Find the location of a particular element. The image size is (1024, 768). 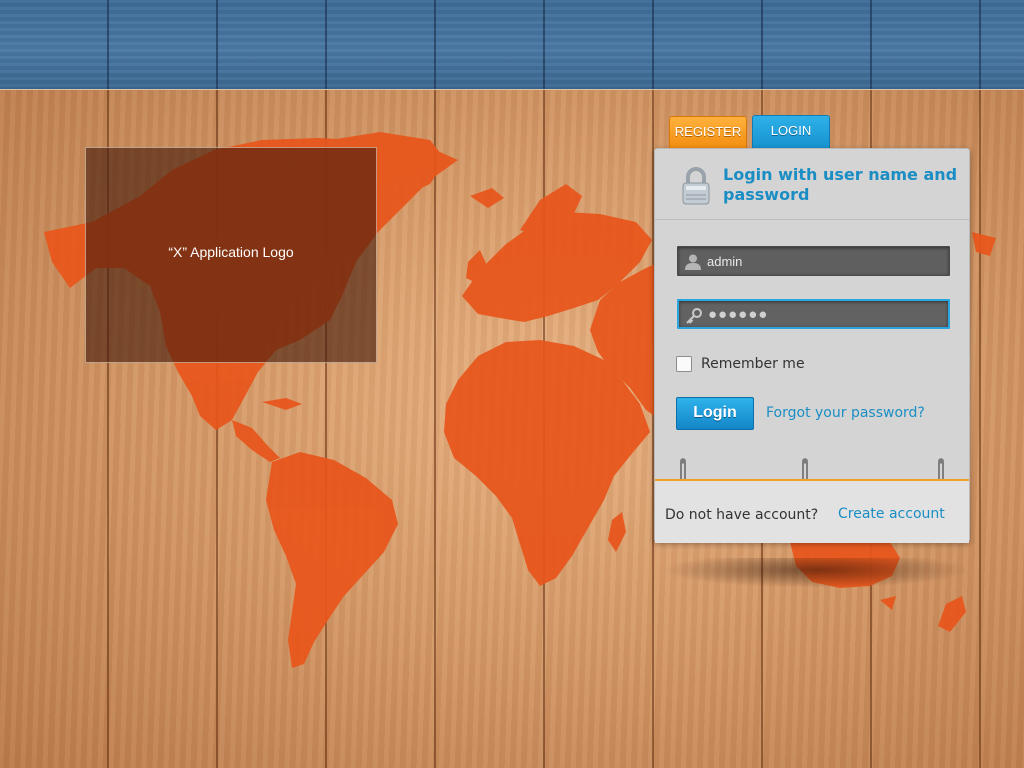

remember-checkbox is located at coordinates (684, 364).